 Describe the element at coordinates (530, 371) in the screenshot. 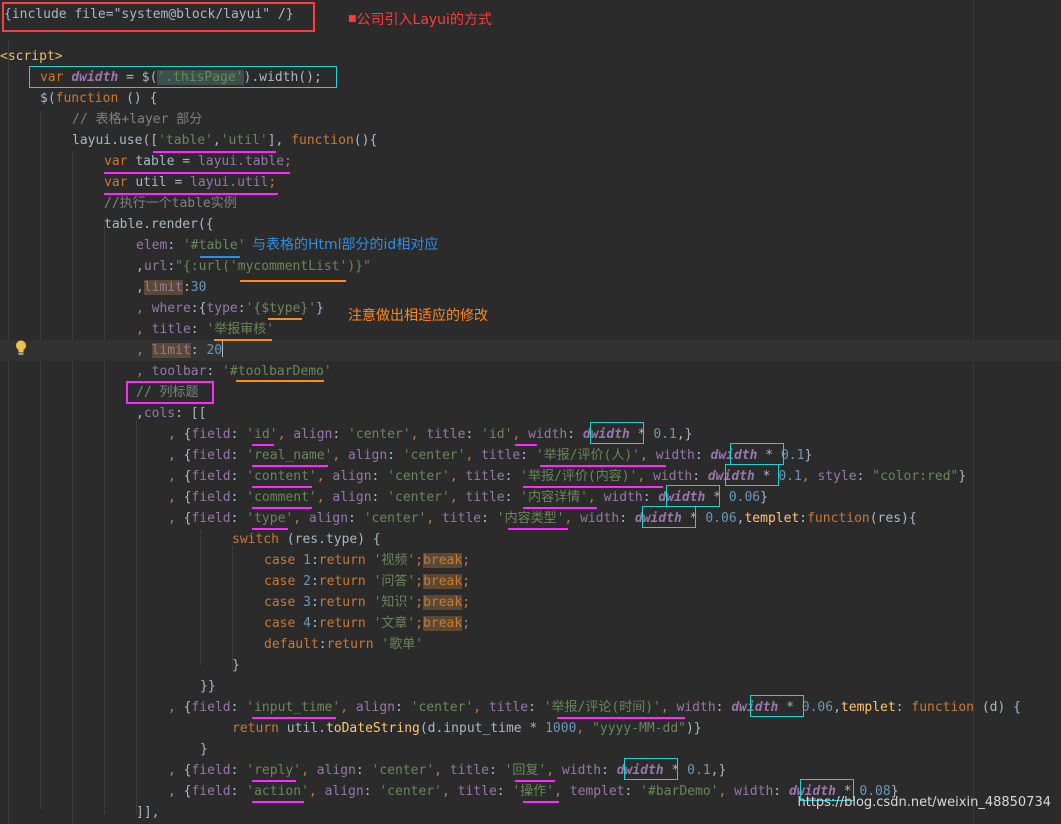

I see `code-line: , toolbar: '#toolbarDemo'` at that location.